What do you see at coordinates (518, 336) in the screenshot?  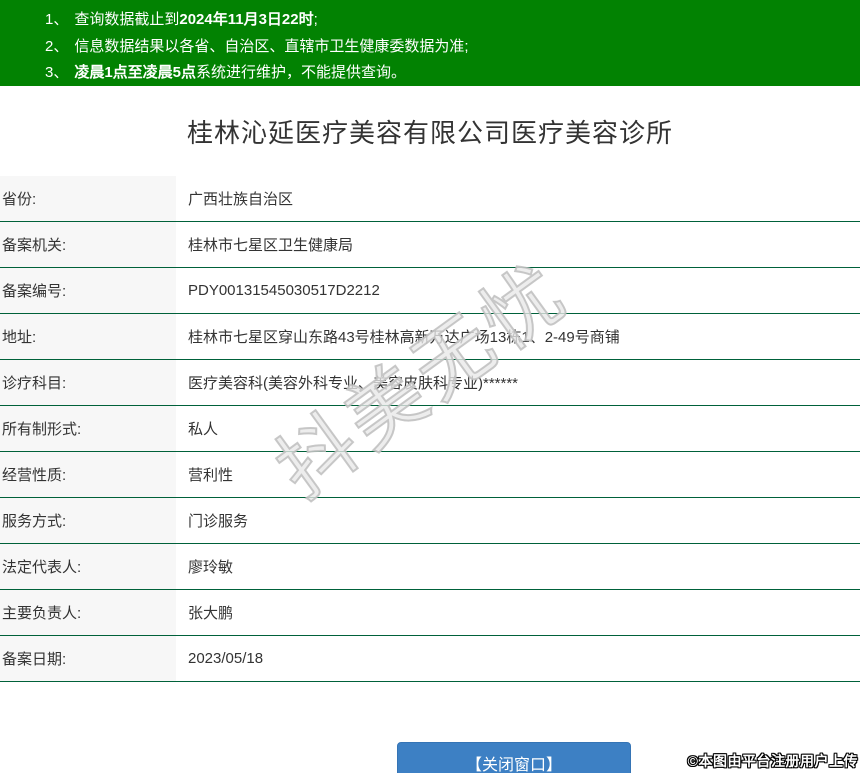 I see `row-value: 桂林市七星区穿山东路43号桂林高新万达广场13栋1、2-49号商铺` at bounding box center [518, 336].